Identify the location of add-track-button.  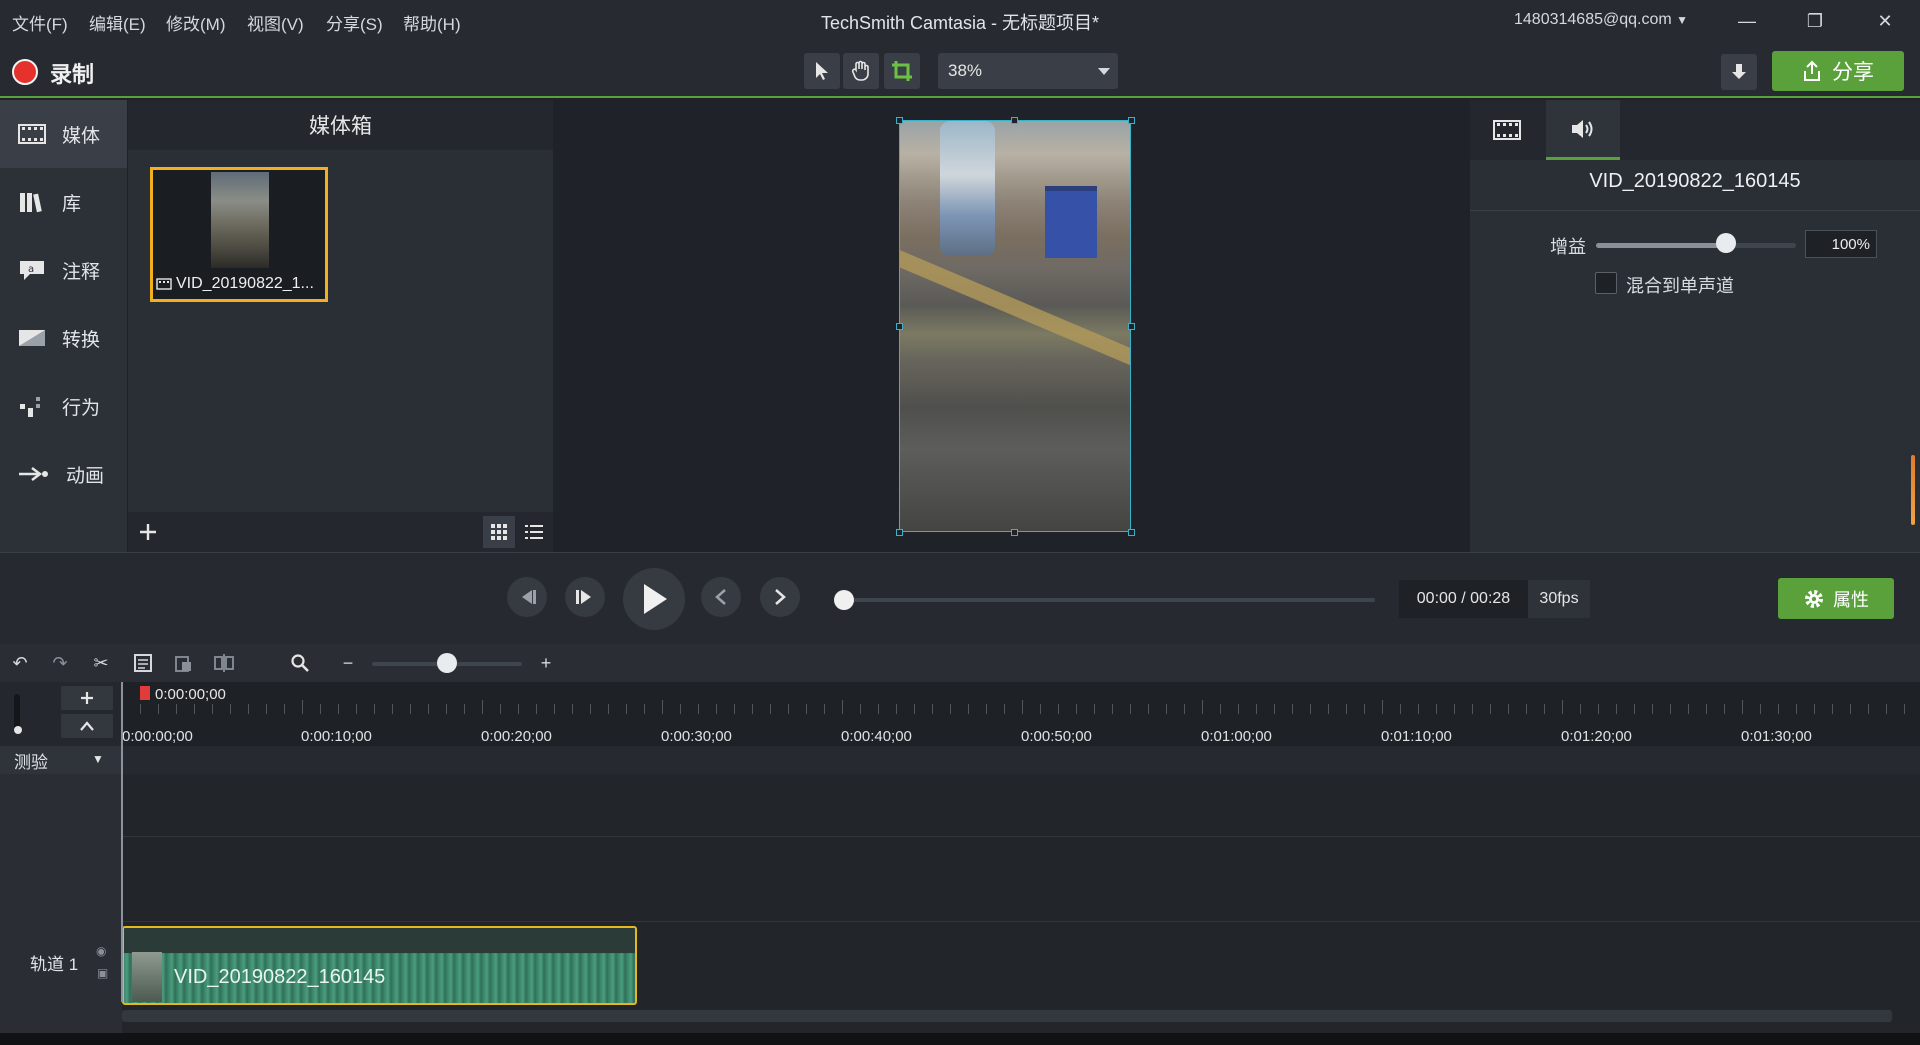
(87, 698).